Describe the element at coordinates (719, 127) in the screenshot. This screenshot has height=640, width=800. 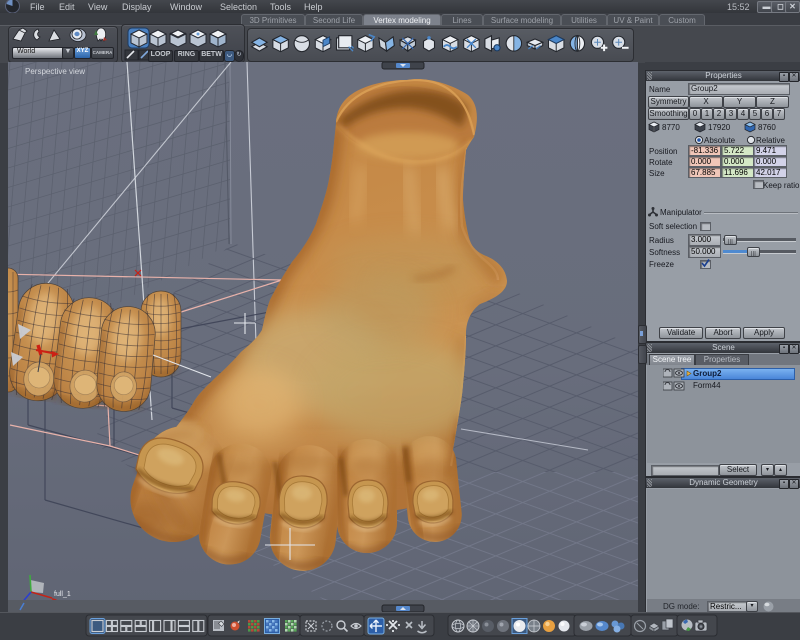
I see `svg-text: 17920` at that location.